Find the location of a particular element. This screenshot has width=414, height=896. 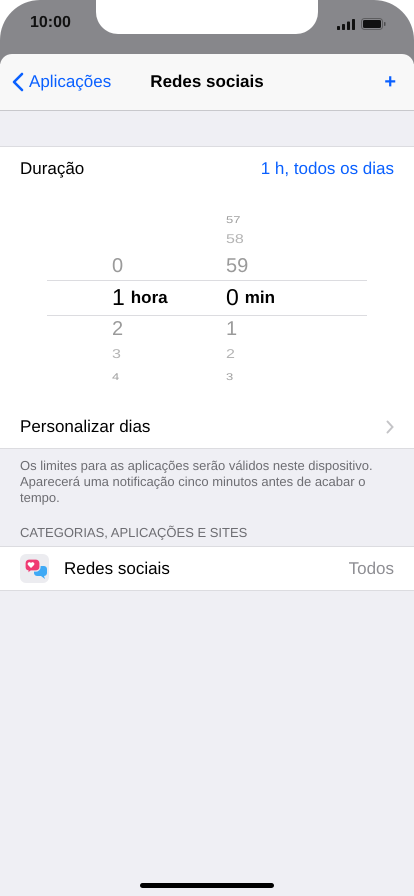

picker-value: 59 is located at coordinates (237, 266).